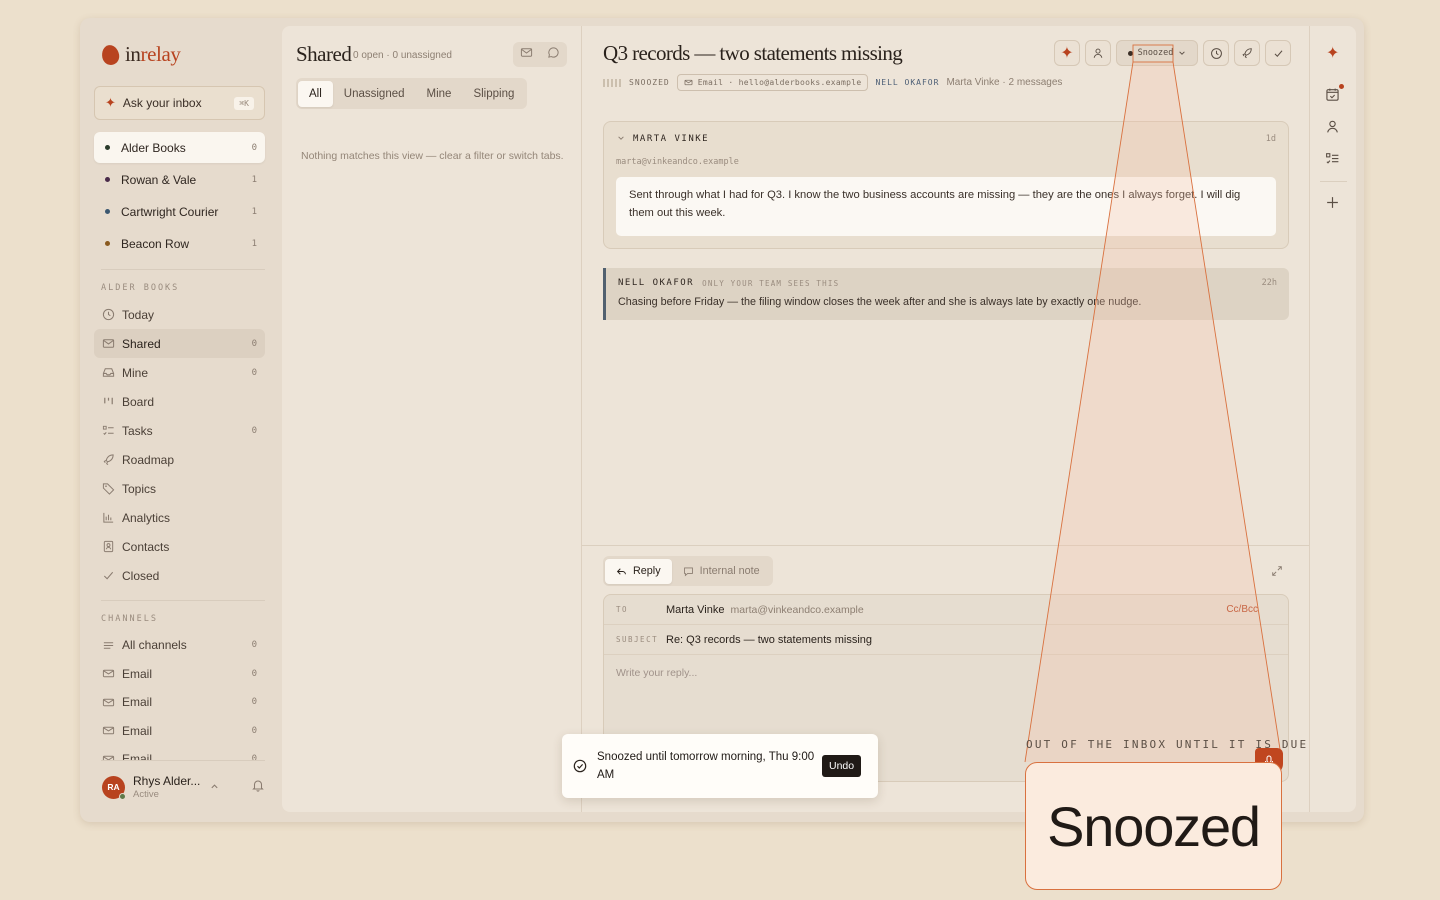  Describe the element at coordinates (842, 766) in the screenshot. I see `undo-button: Undo` at that location.